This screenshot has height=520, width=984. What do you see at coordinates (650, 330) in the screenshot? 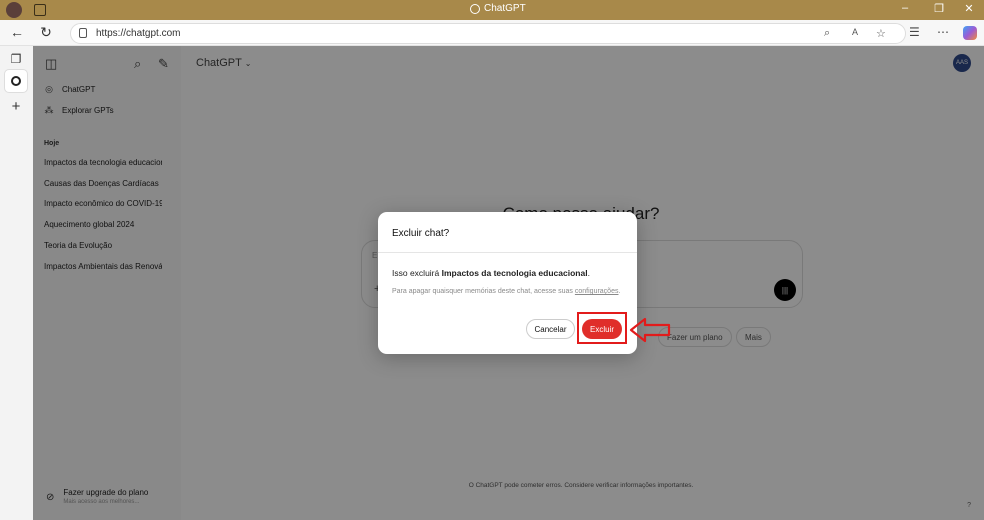
I see `annotation-arrow-icon` at bounding box center [650, 330].